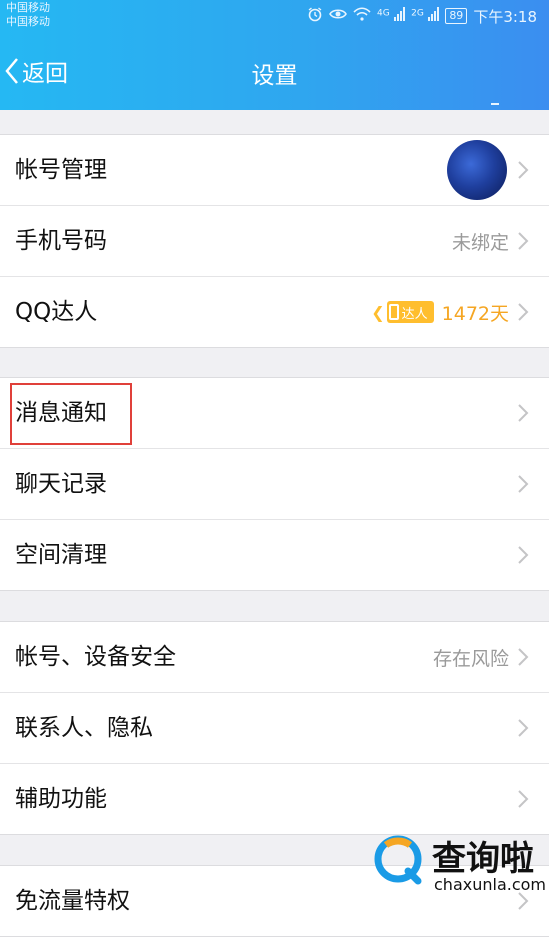 This screenshot has width=549, height=937. I want to click on row-label: 手机号码, so click(61, 241).